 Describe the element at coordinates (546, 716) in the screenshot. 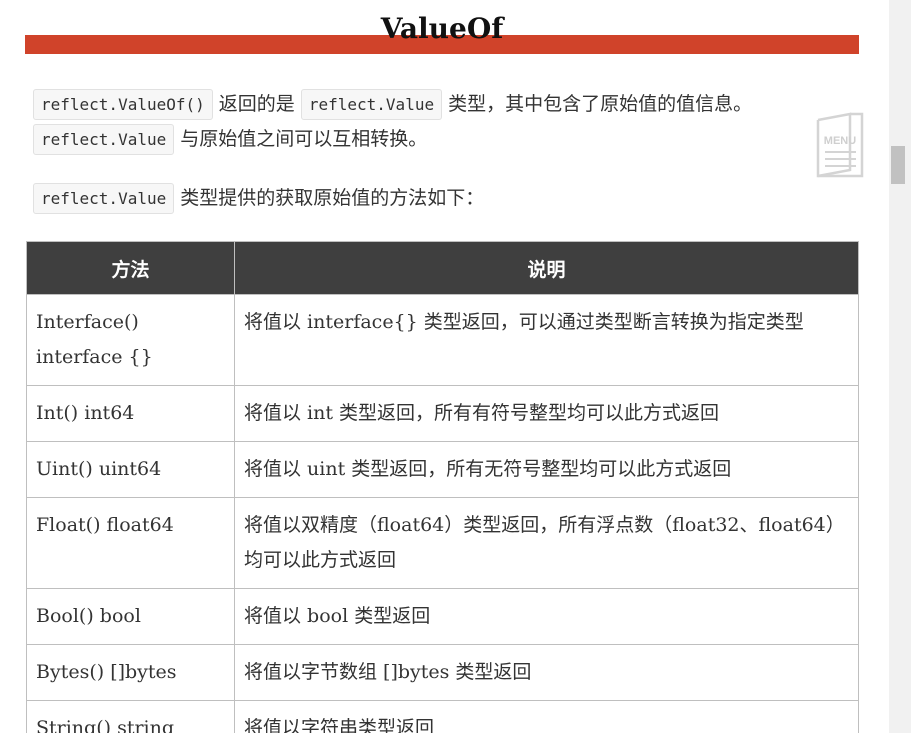

I see `cell-description: 将值以字符串类型返回` at that location.